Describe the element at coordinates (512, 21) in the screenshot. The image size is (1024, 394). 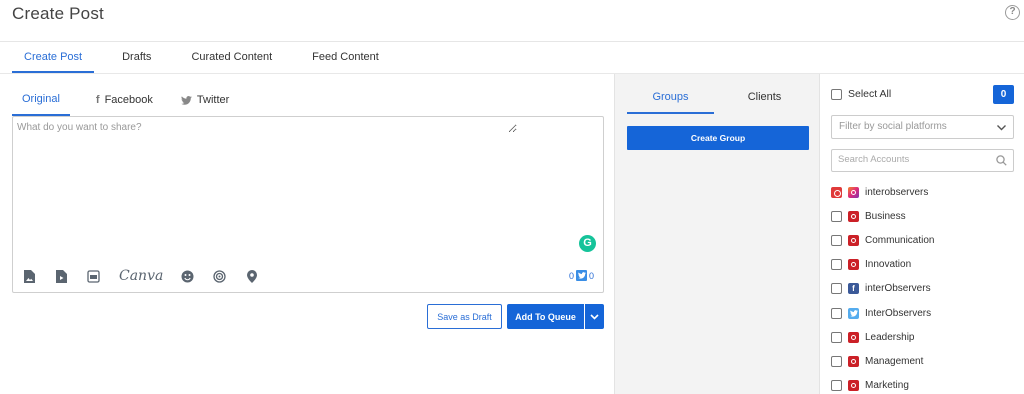
I see `page-header: Create Post ?` at that location.